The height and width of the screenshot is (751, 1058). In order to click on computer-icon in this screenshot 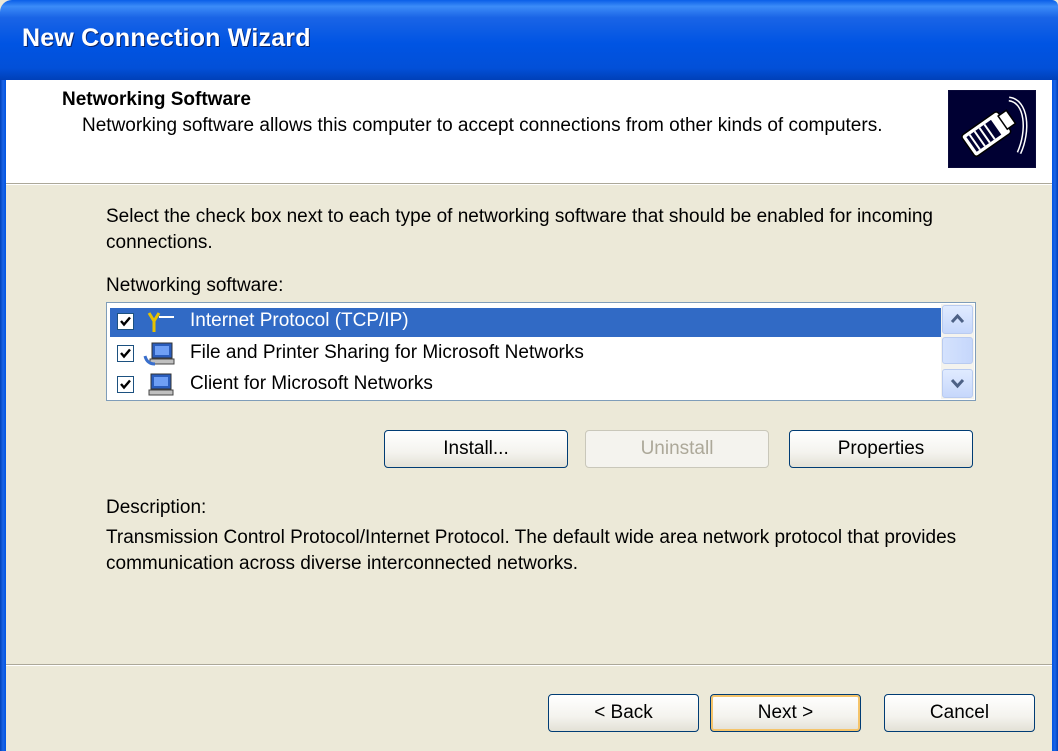, I will do `click(159, 385)`.